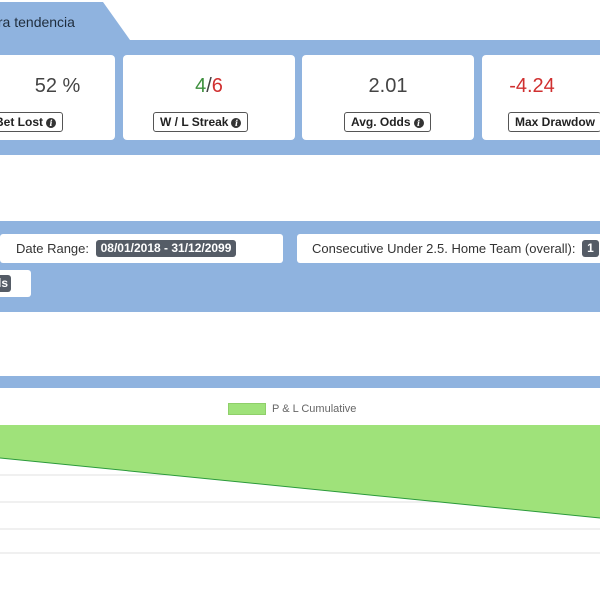  What do you see at coordinates (57, 86) in the screenshot?
I see `stat-value-bet-lost: 52 %` at bounding box center [57, 86].